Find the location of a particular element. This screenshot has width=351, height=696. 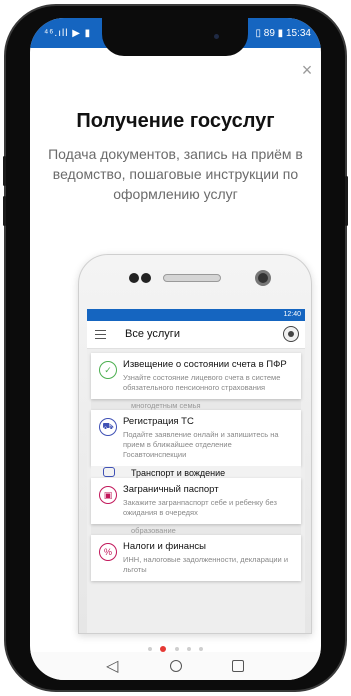

signal-indicators: ⁴⁶.ıll ▶ ▮ is located at coordinates (68, 33).